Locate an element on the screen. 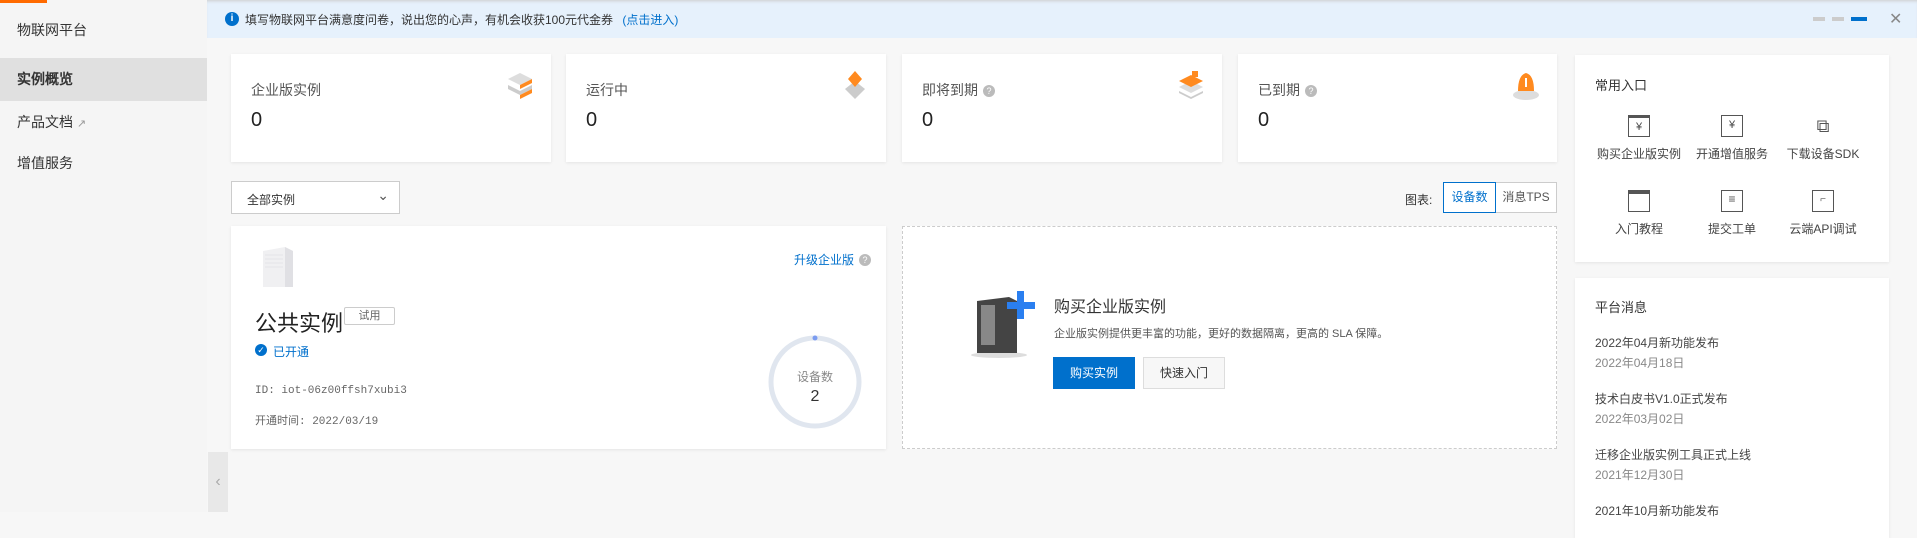 The width and height of the screenshot is (1917, 538). news-item-title: 2022年04月新功能发布 is located at coordinates (1657, 342).